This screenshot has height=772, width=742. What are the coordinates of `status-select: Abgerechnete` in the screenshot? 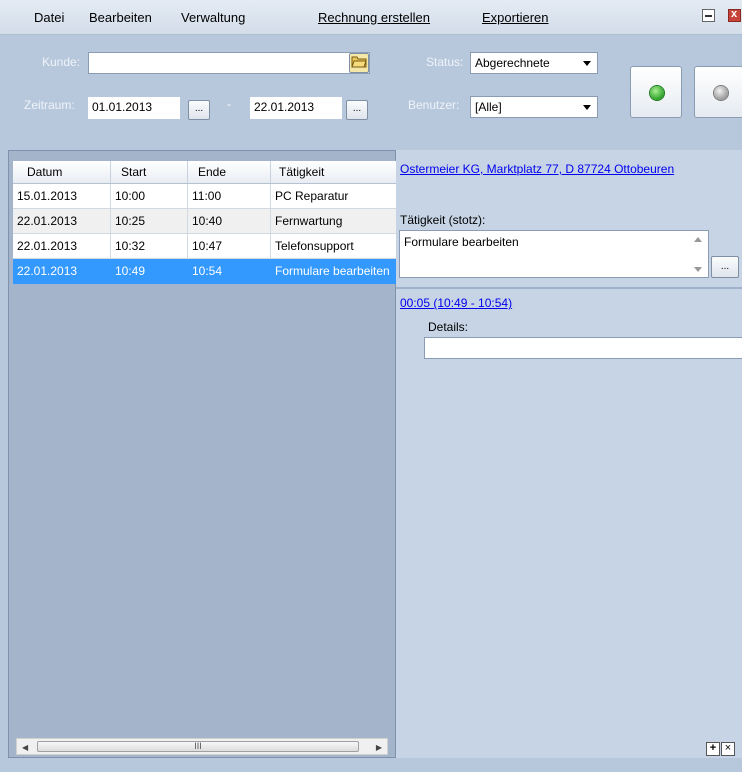 It's located at (534, 63).